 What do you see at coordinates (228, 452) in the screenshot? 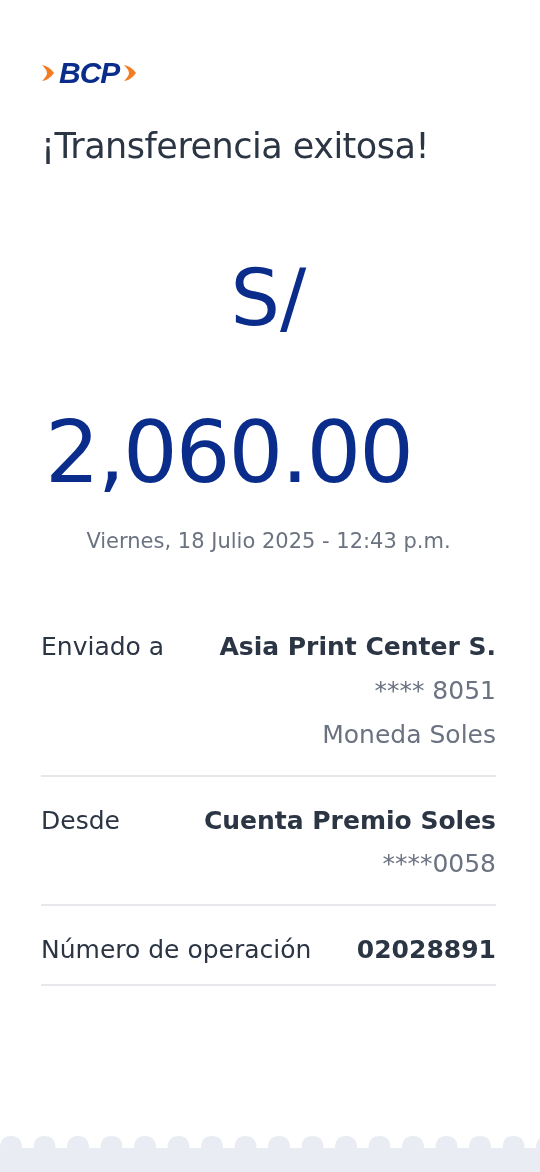
I see `amount-value: 2,060.00` at bounding box center [228, 452].